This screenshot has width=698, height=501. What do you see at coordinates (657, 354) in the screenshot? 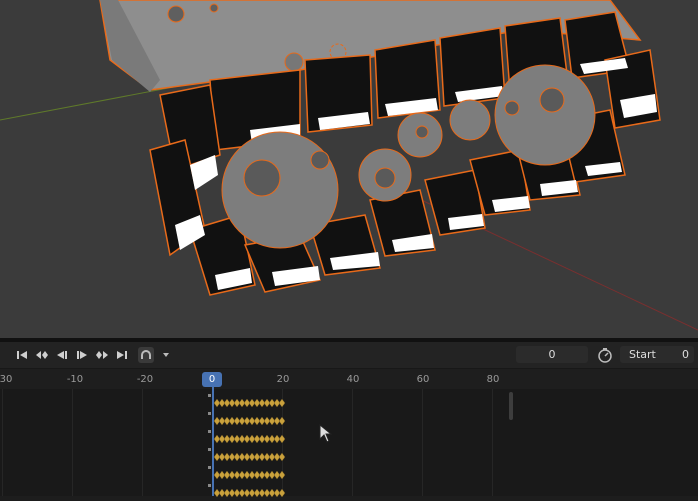
I see `start-frame-field: Start 0` at bounding box center [657, 354].